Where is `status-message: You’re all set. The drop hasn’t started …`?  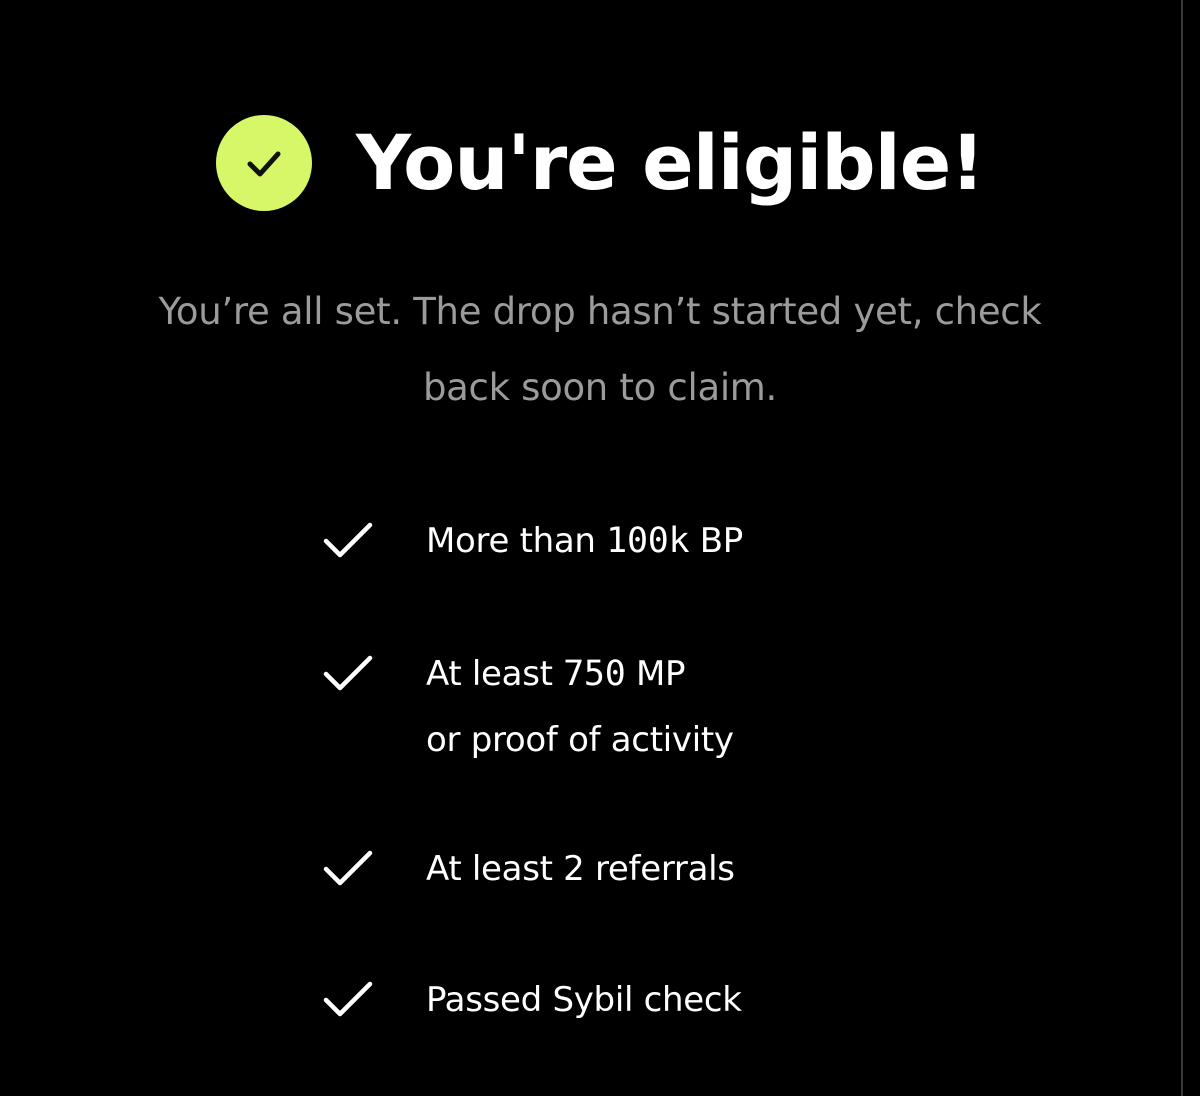
status-message: You’re all set. The drop hasn’t started … is located at coordinates (600, 350).